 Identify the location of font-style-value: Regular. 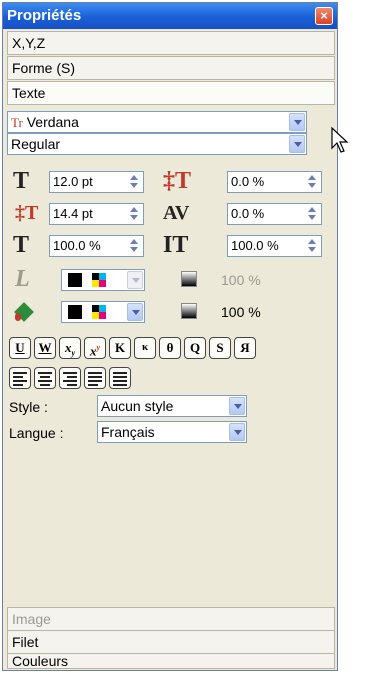
(36, 144).